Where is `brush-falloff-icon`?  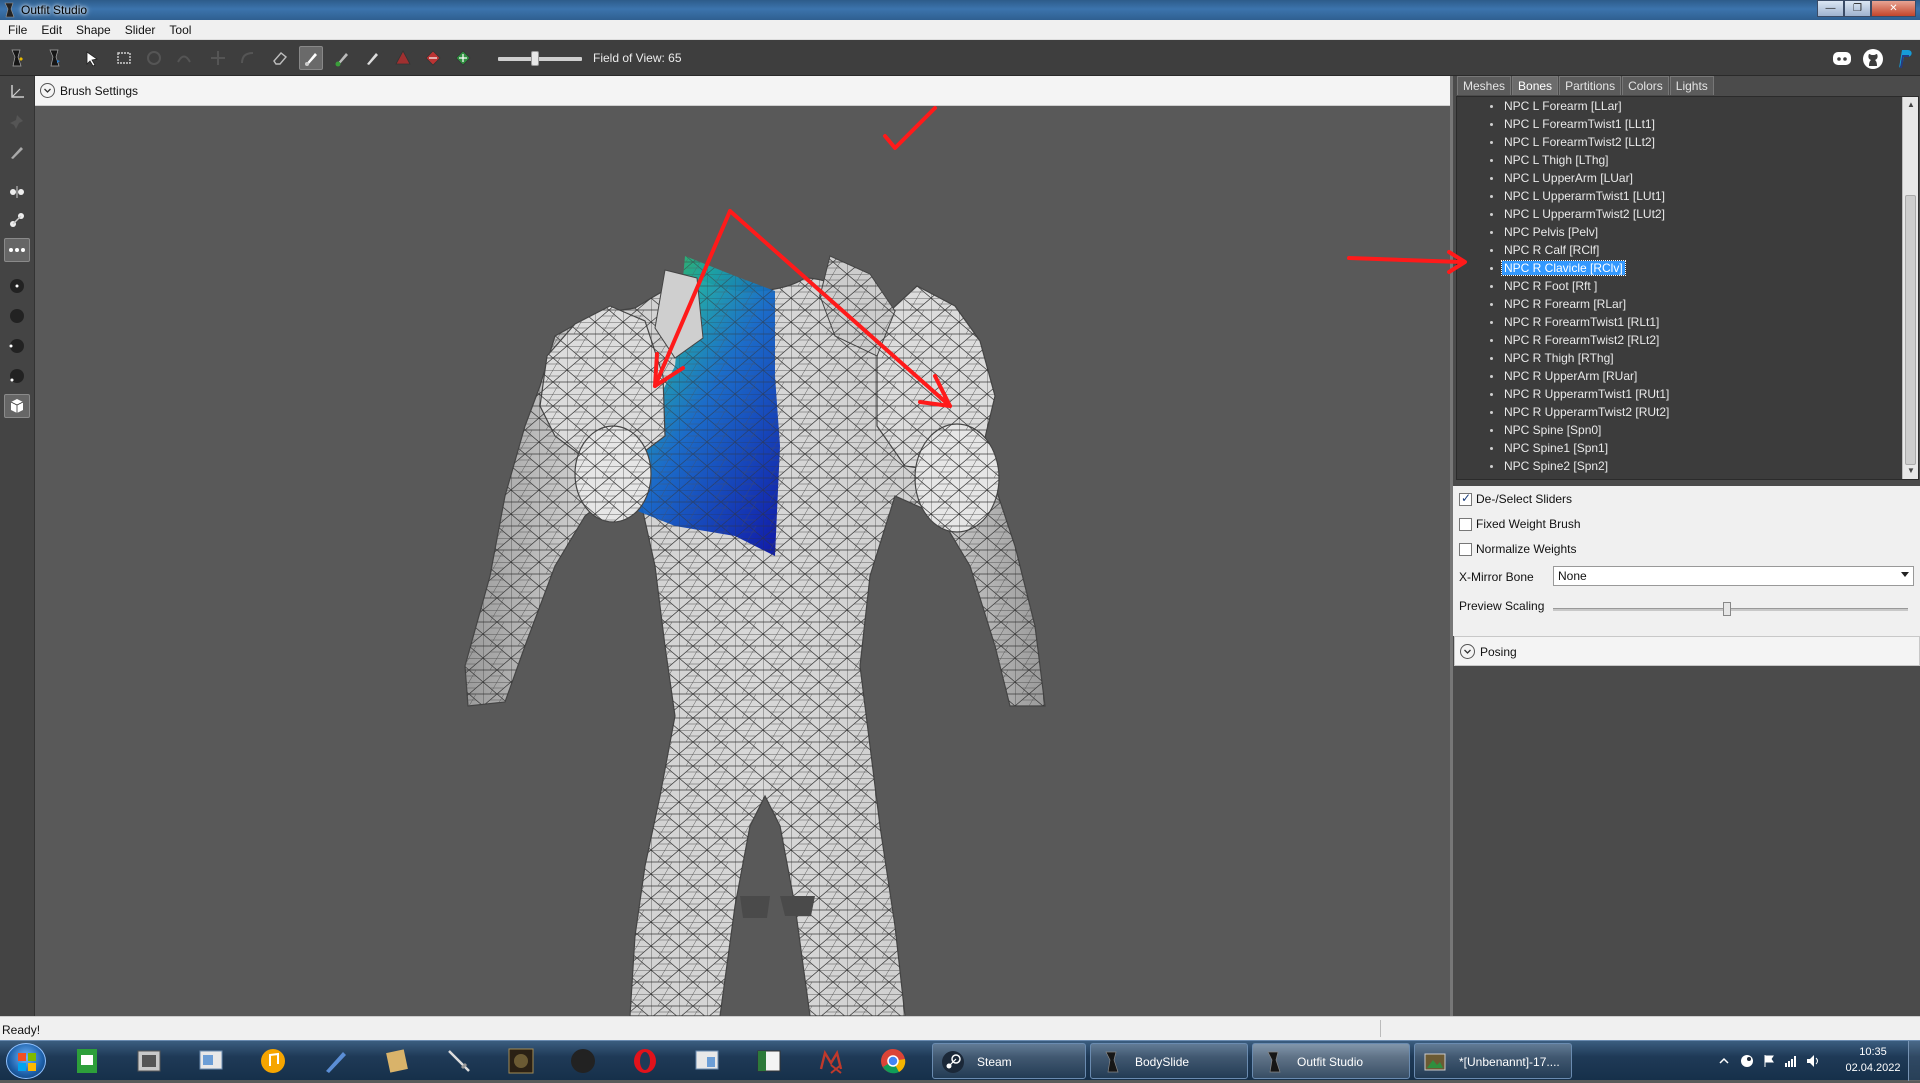 brush-falloff-icon is located at coordinates (17, 376).